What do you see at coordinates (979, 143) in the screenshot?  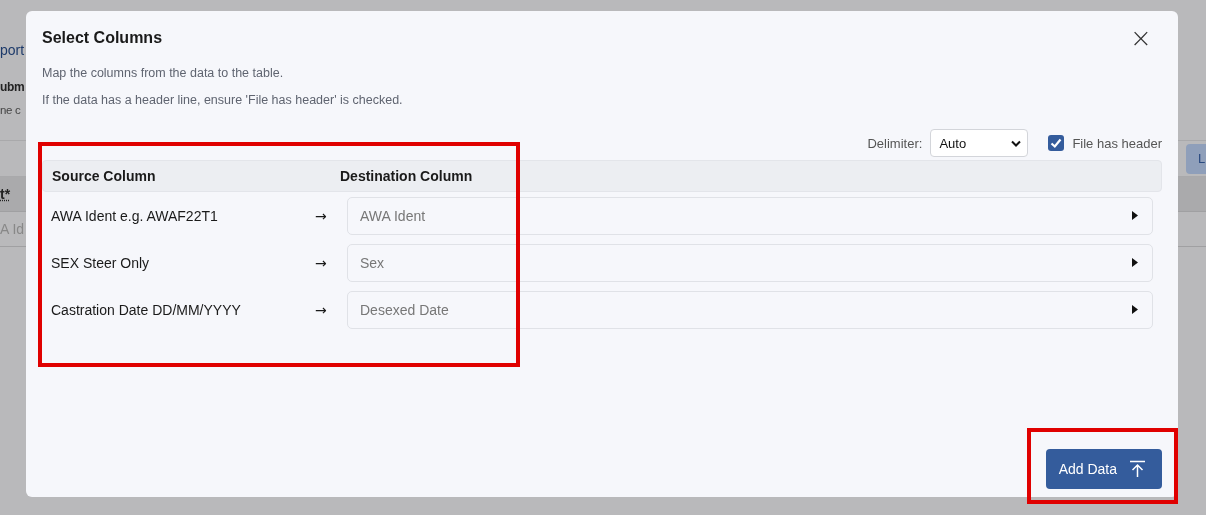 I see `delimiter-dropdown: Auto` at bounding box center [979, 143].